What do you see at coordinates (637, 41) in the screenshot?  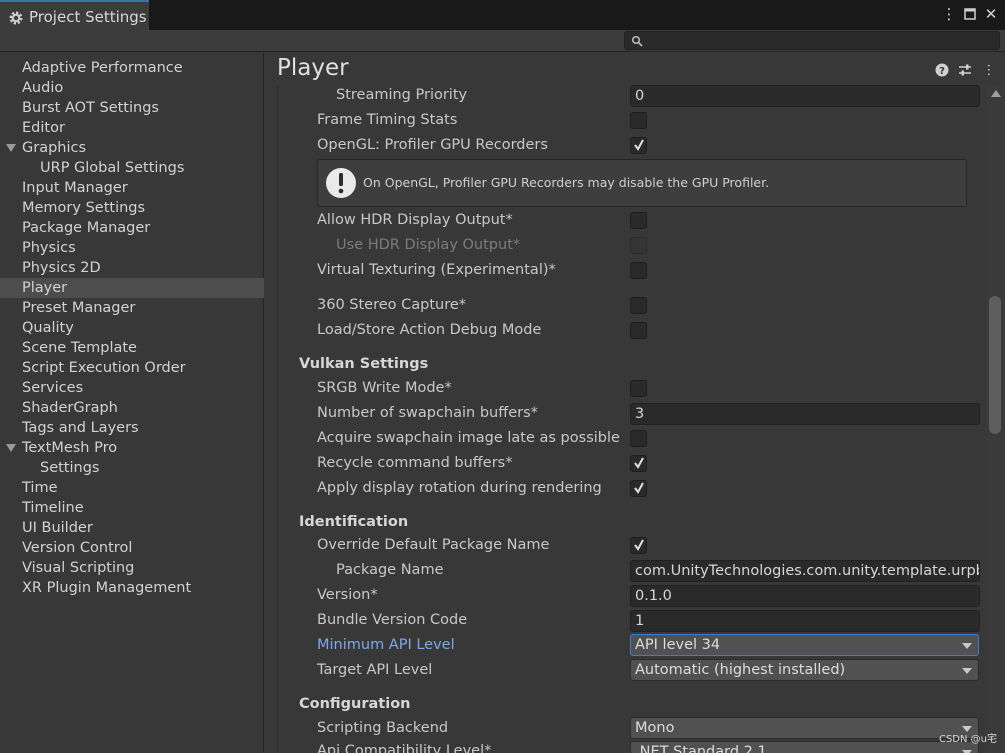 I see `search-icon` at bounding box center [637, 41].